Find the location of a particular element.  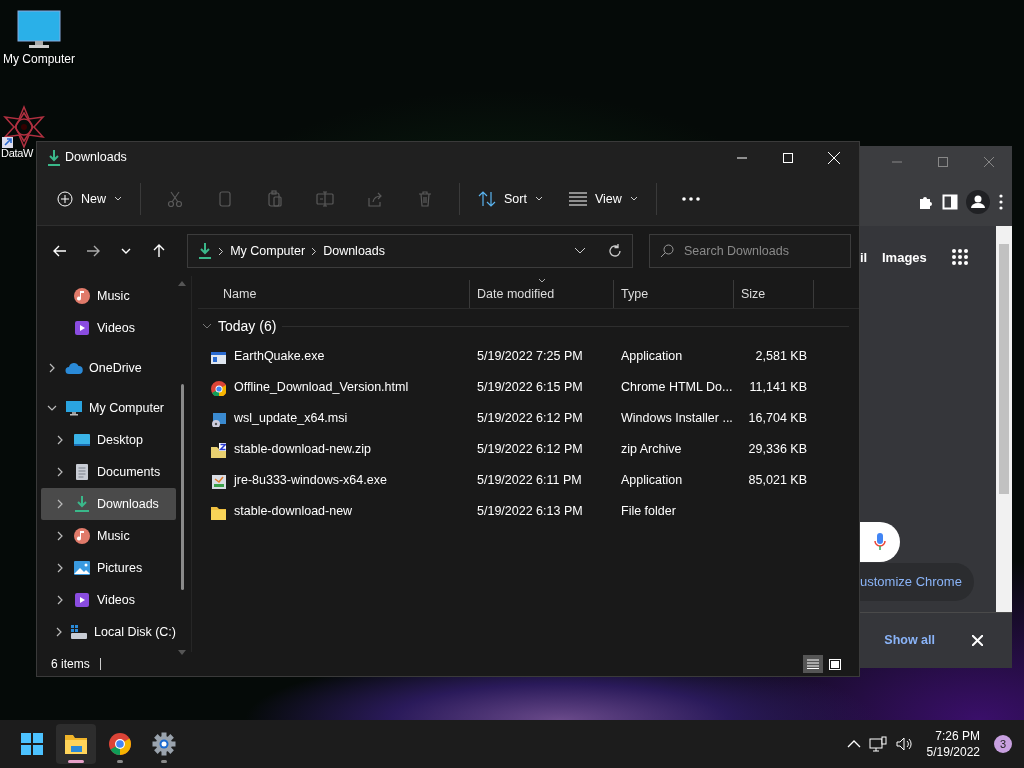

file-row: wsl_update_x64.msi 5/19/2022 6:12 PM Windows Installer ... 16,704 KB is located at coordinates (506, 418).